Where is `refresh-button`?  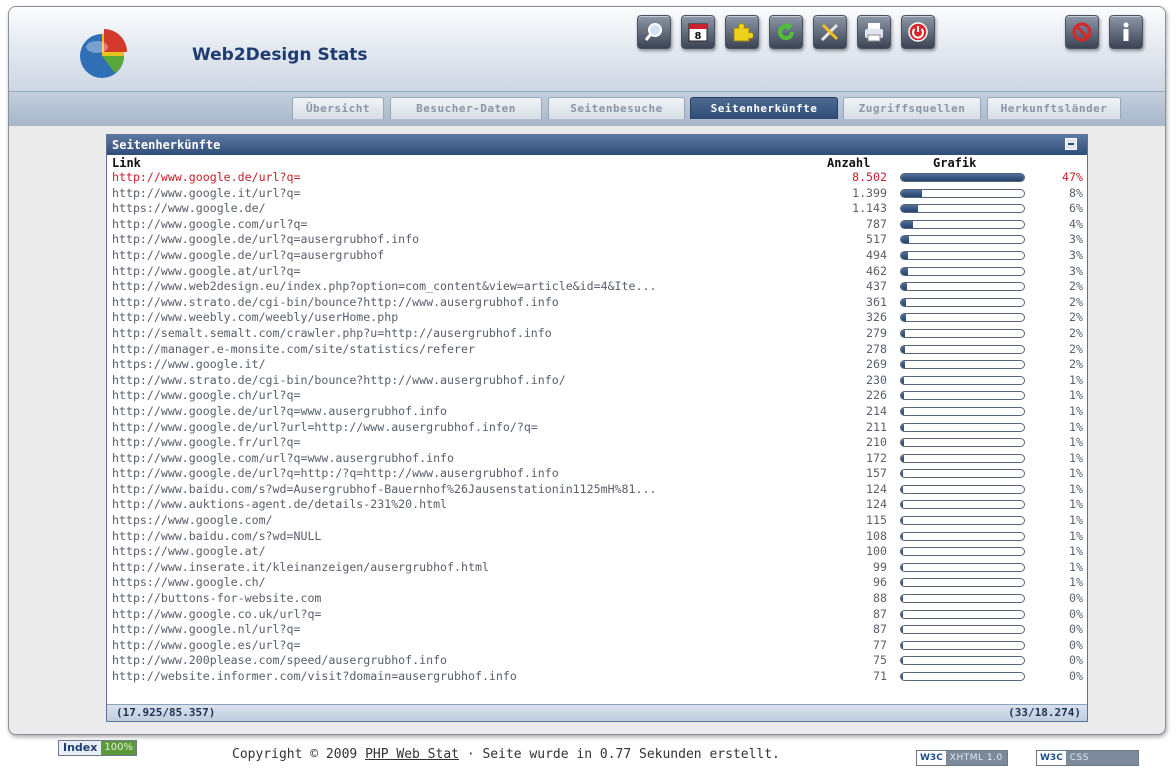 refresh-button is located at coordinates (786, 32).